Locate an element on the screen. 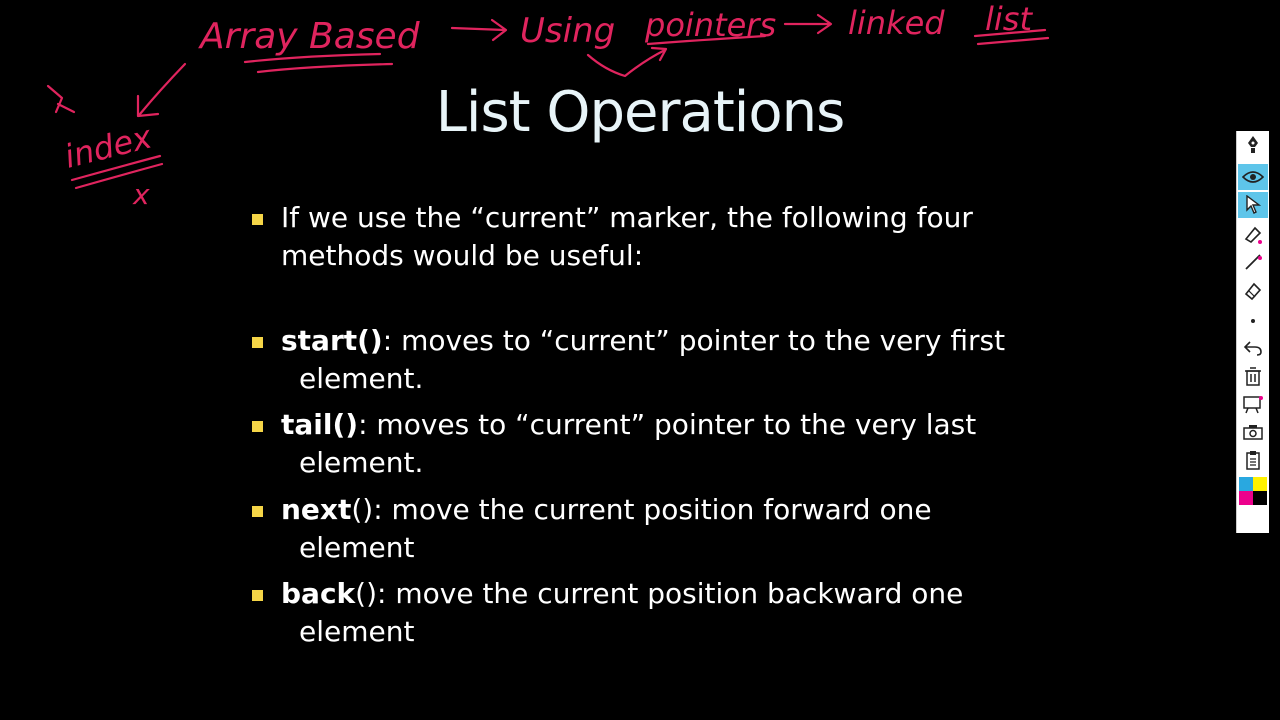 Image resolution: width=1280 pixels, height=720 pixels. method-name: tail() is located at coordinates (320, 424).